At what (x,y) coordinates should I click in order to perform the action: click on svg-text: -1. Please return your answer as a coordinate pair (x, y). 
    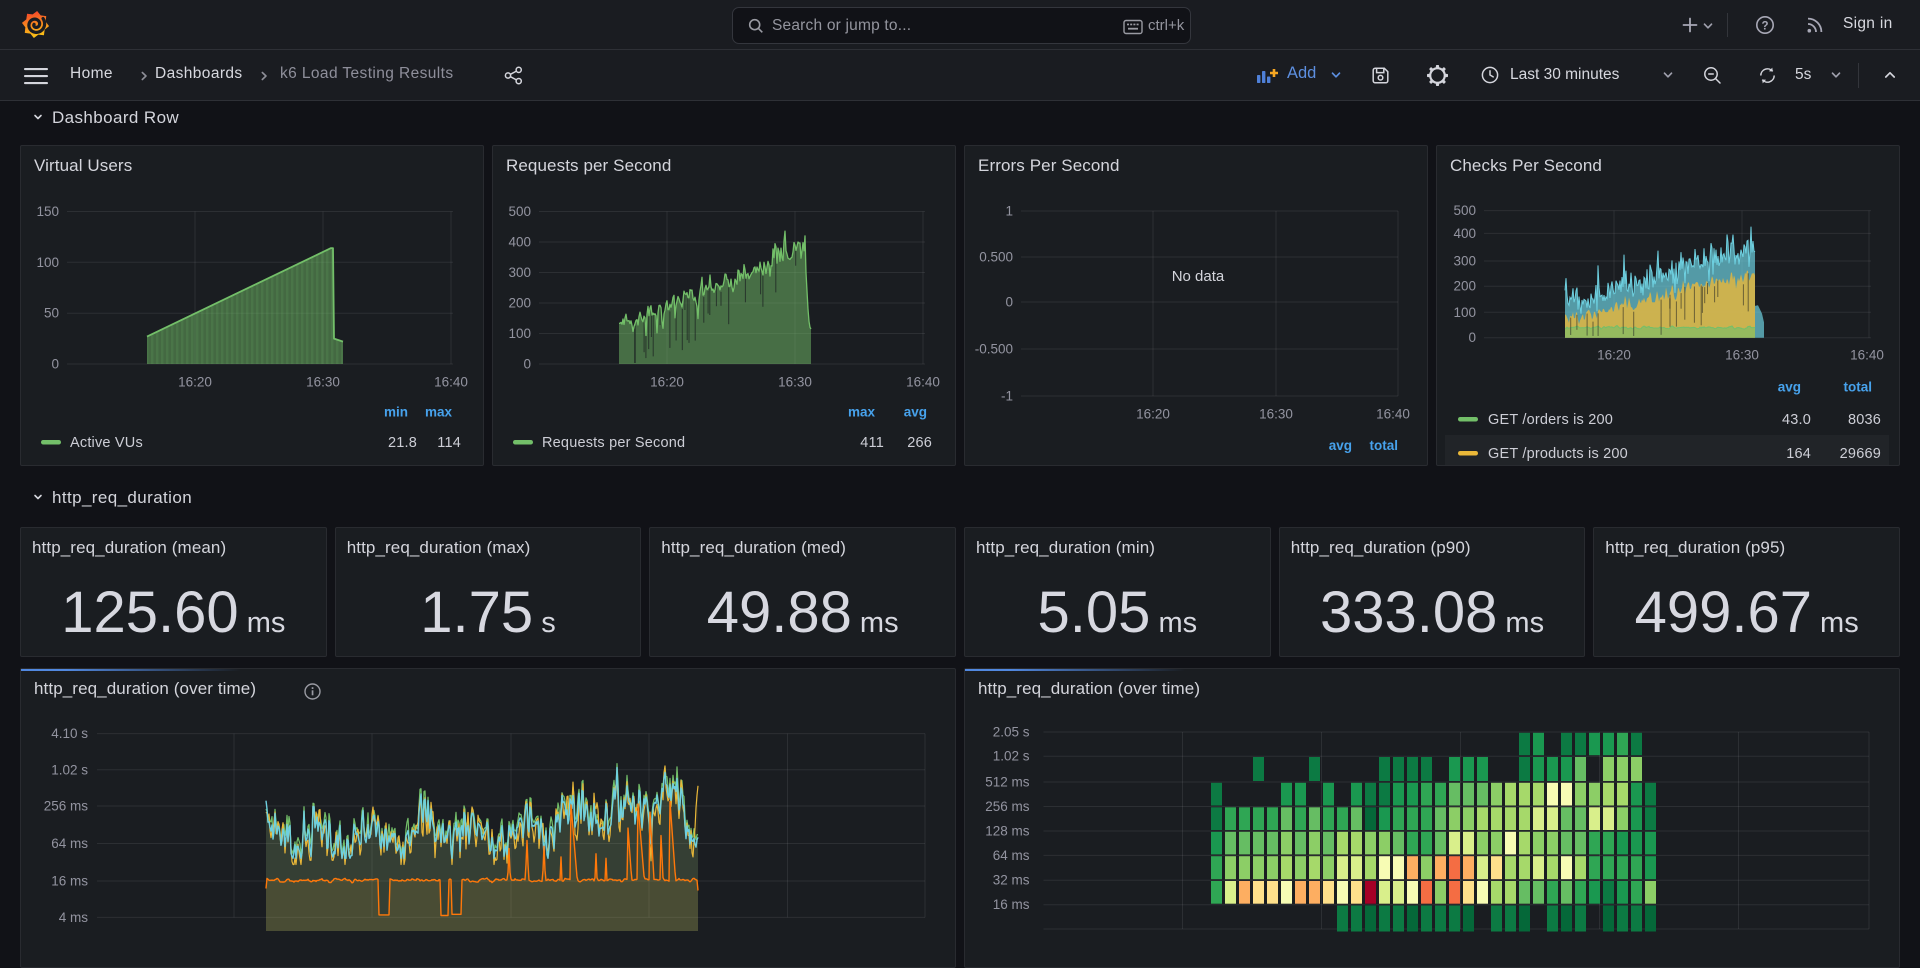
    Looking at the image, I should click on (1007, 396).